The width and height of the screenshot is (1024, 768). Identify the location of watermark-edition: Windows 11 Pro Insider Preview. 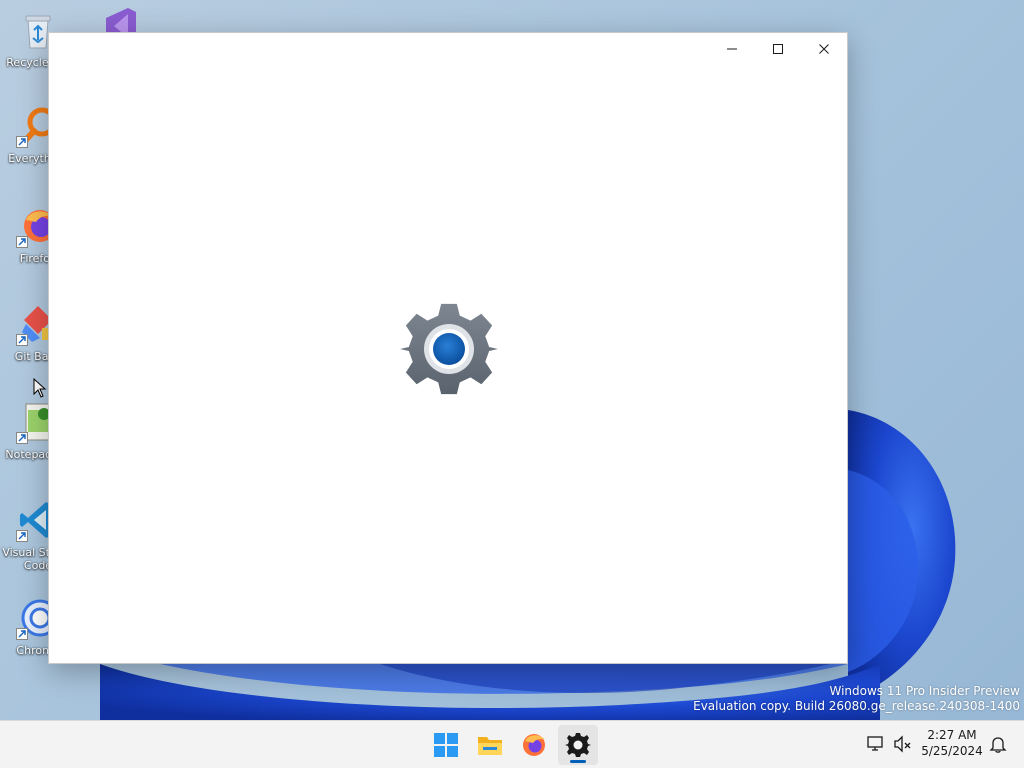
(924, 691).